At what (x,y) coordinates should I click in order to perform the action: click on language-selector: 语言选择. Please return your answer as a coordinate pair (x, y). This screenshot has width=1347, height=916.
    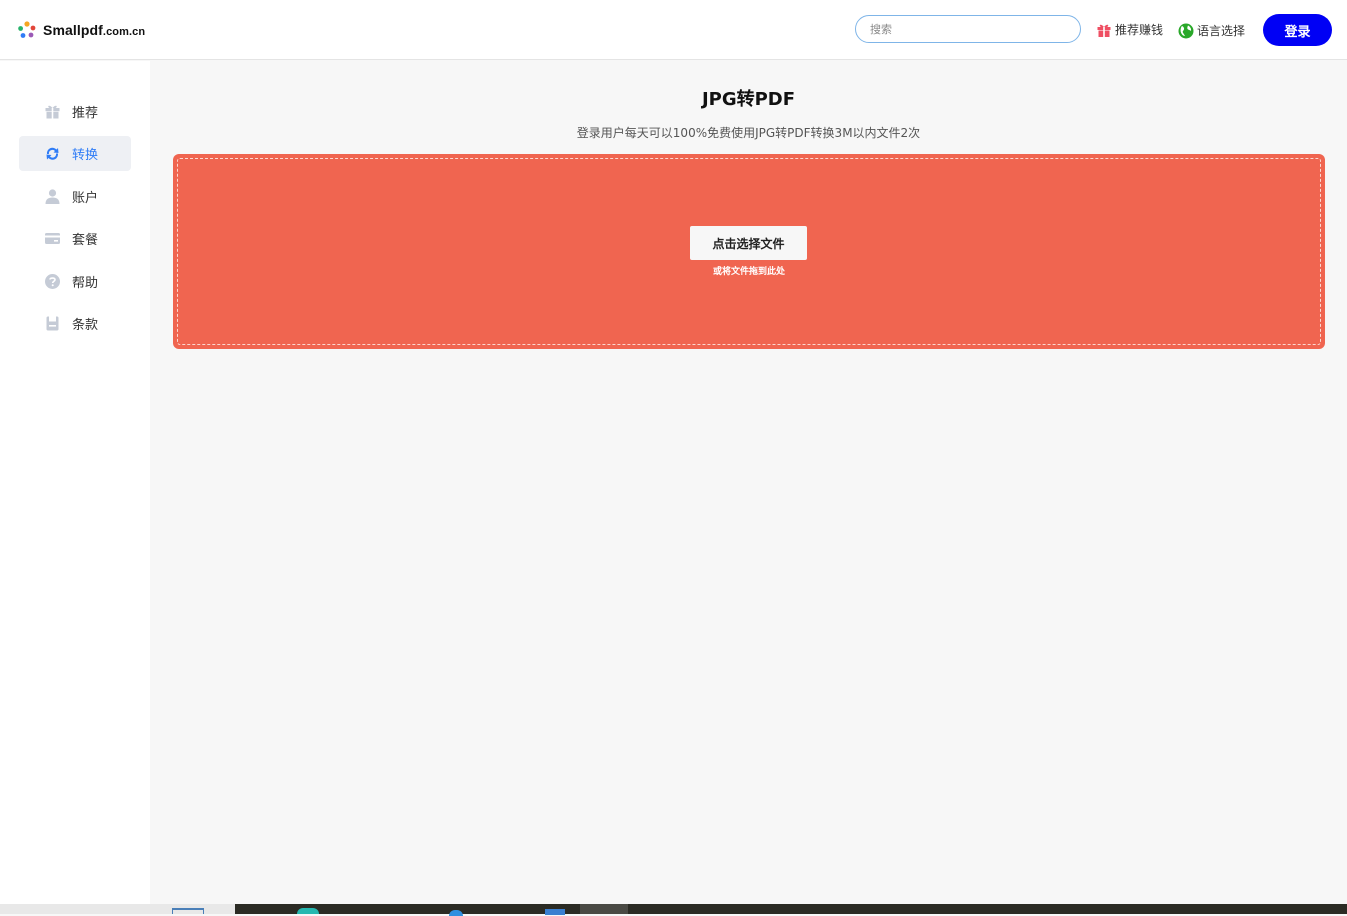
    Looking at the image, I should click on (1211, 30).